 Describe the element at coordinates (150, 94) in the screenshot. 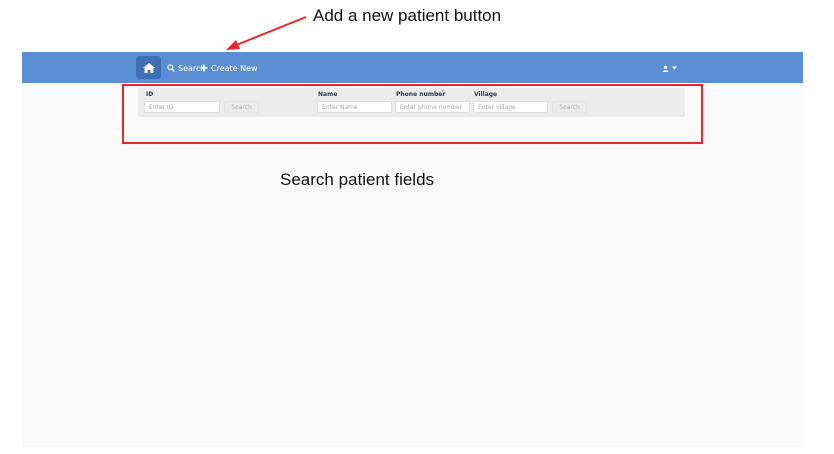

I see `id-label: ID` at that location.